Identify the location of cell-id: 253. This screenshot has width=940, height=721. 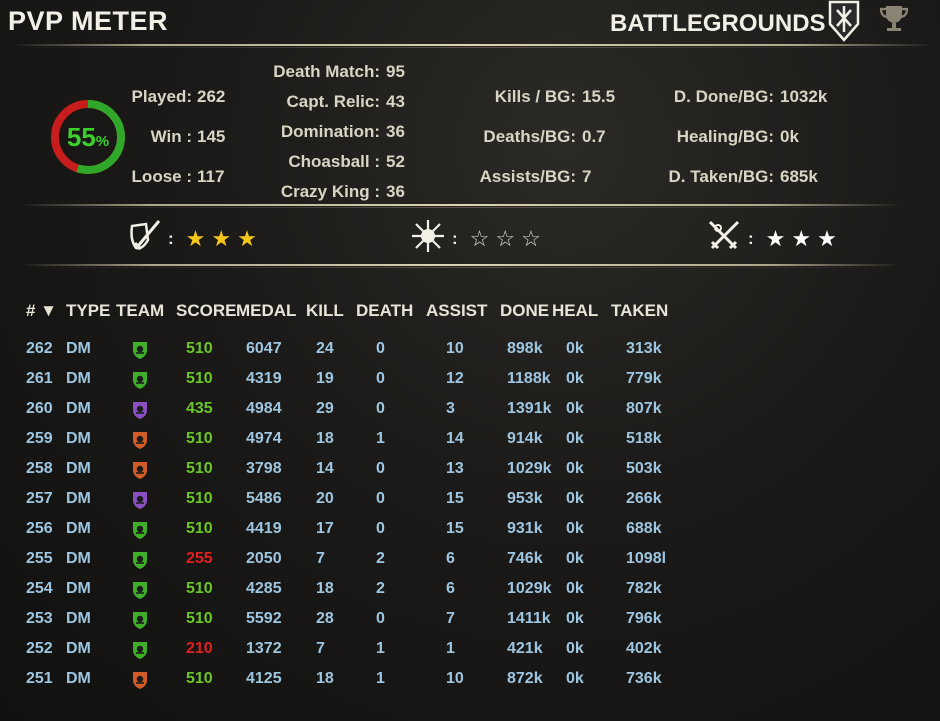
(39, 618).